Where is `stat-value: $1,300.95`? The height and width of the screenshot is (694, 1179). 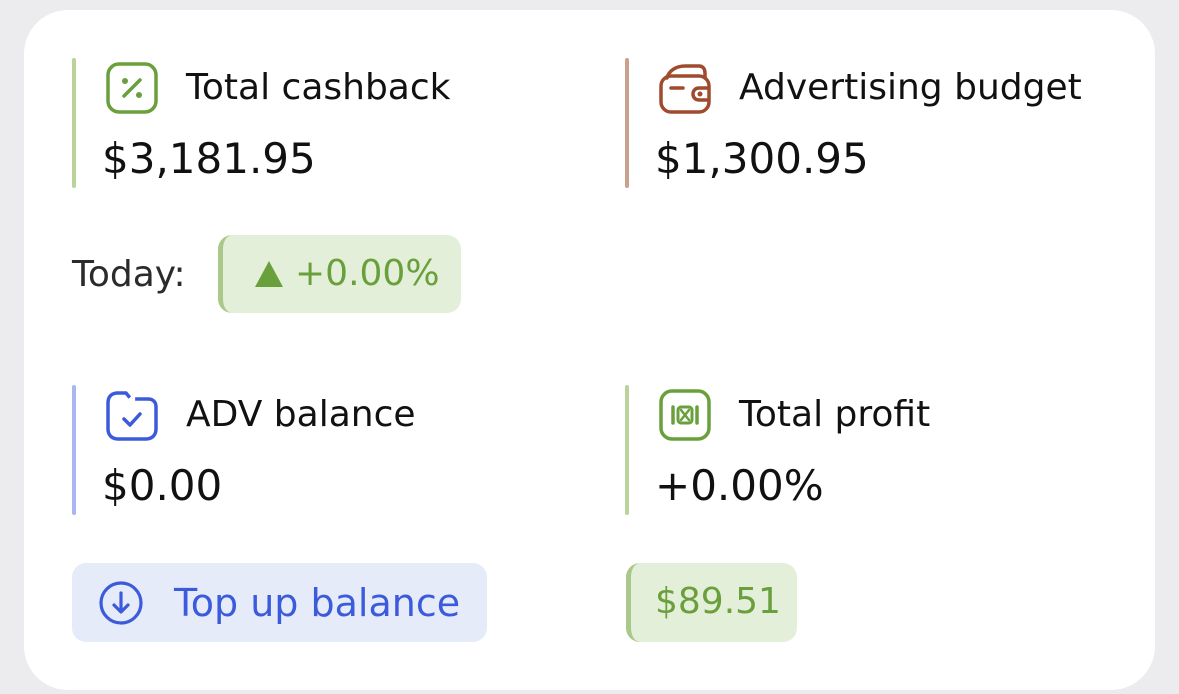 stat-value: $1,300.95 is located at coordinates (762, 158).